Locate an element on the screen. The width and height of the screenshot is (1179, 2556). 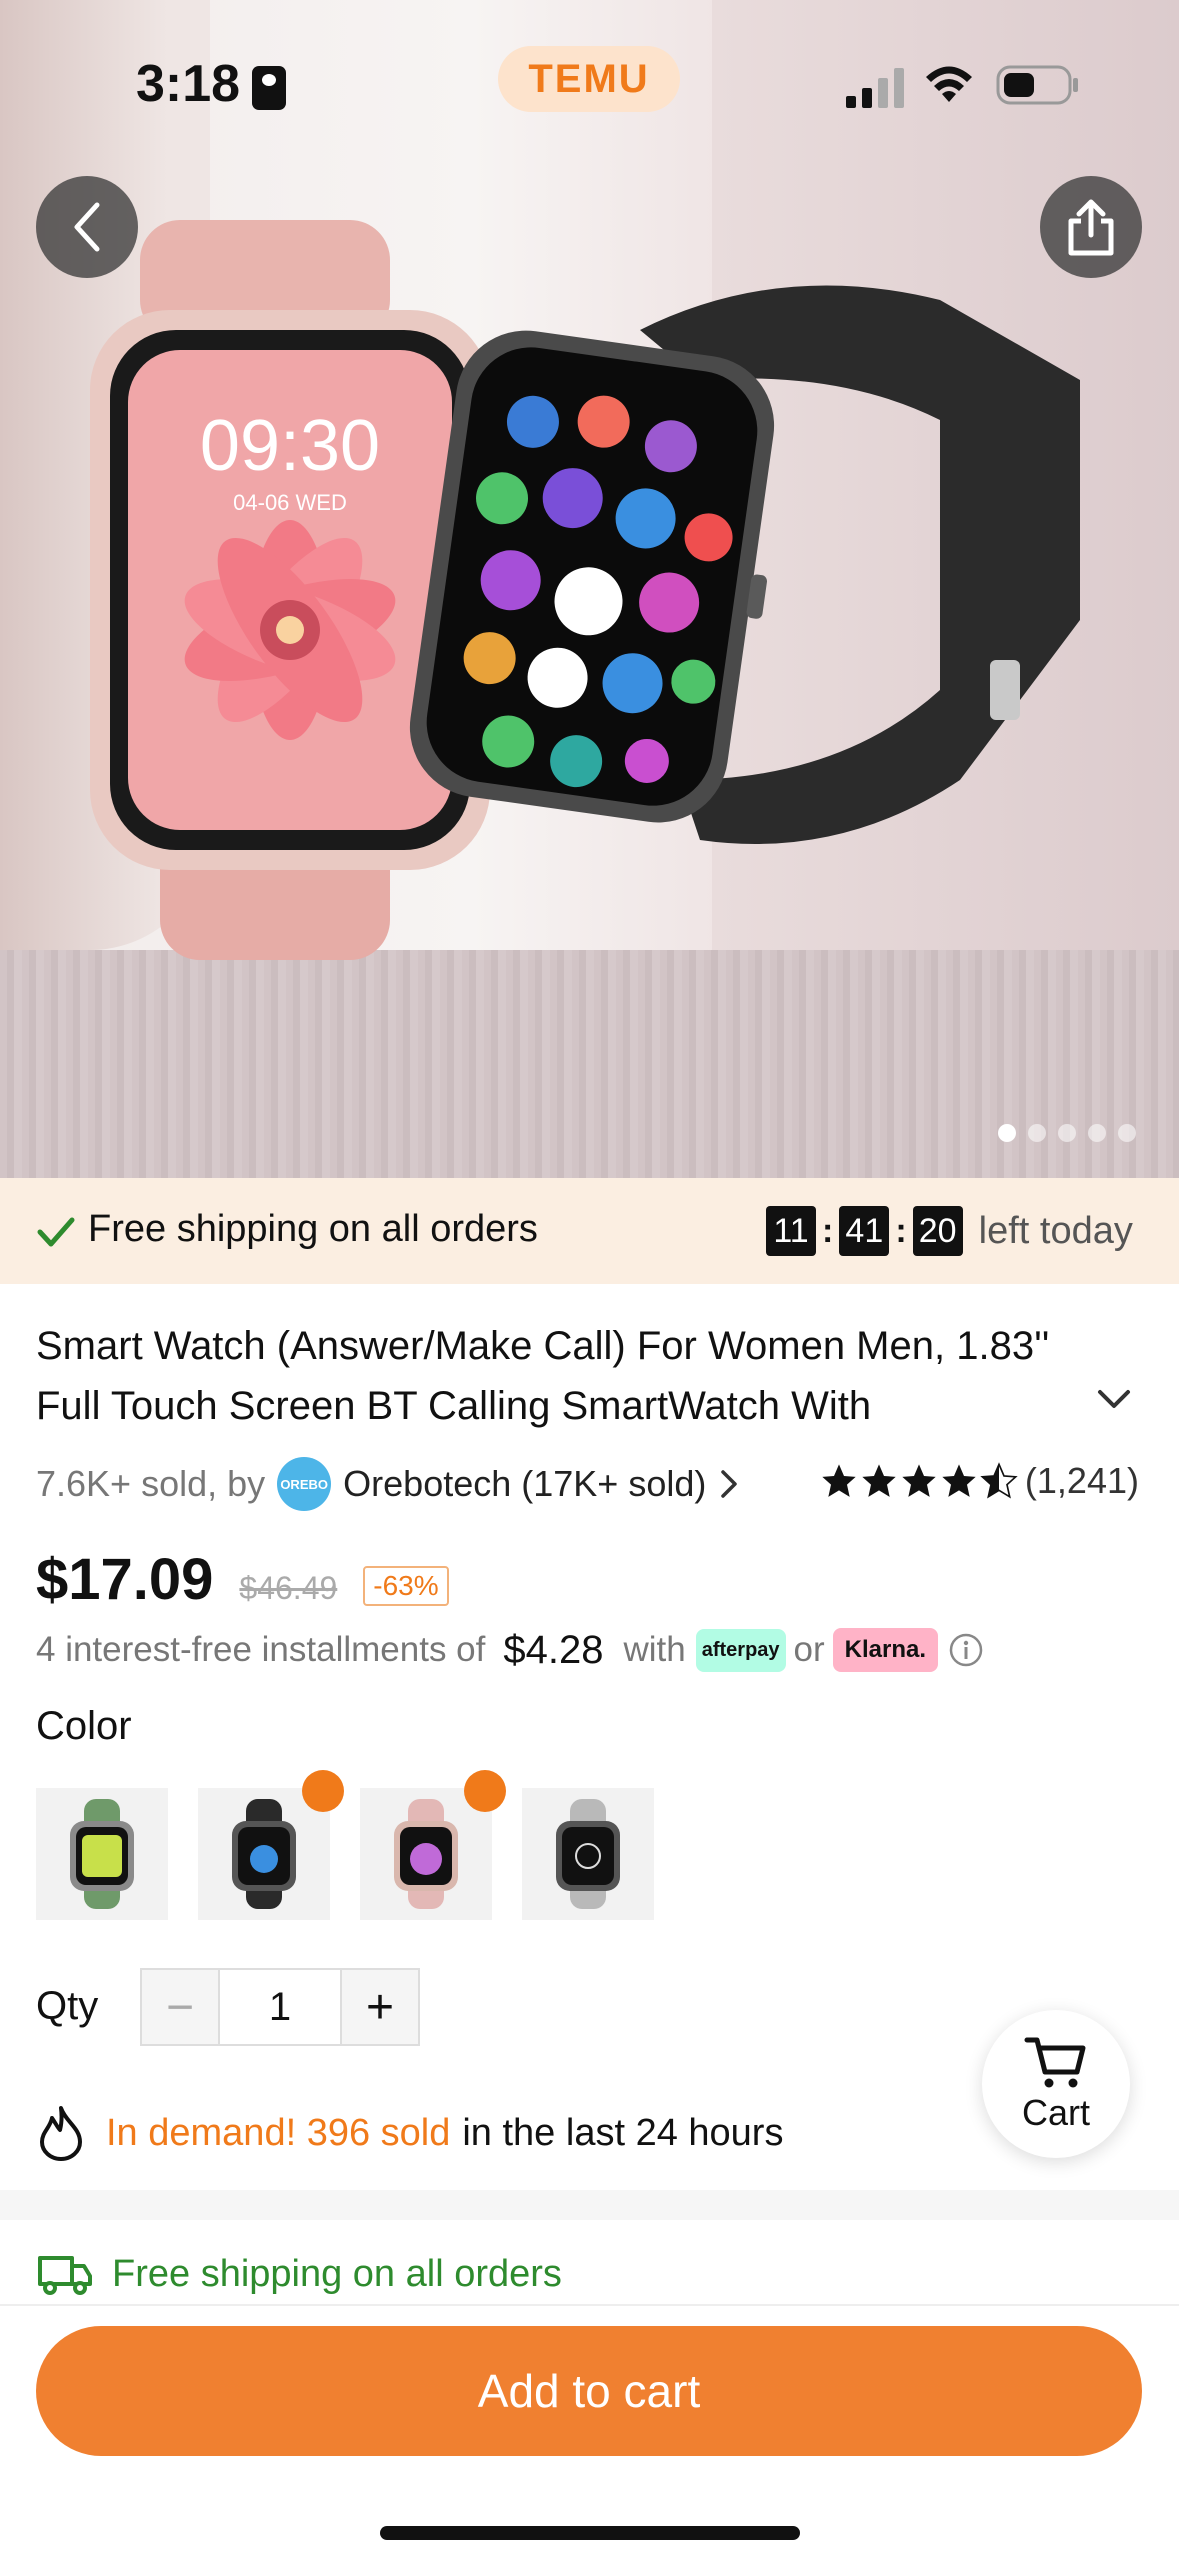
price-row: $17.09 $46.49 -63% is located at coordinates (242, 1586).